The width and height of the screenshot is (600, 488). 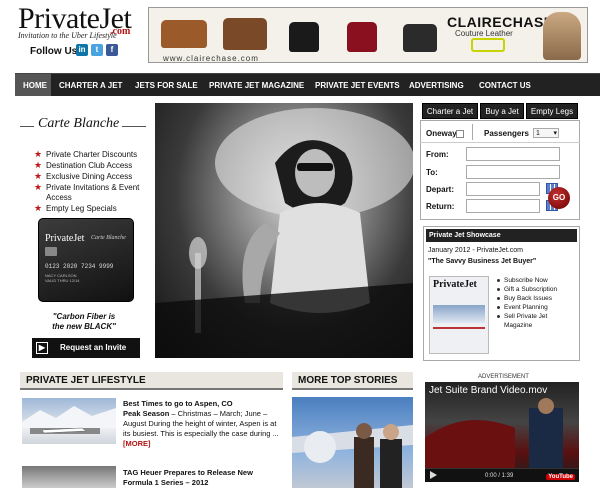 What do you see at coordinates (503, 377) in the screenshot?
I see `advertisement-label: ADVERTISEMENT` at bounding box center [503, 377].